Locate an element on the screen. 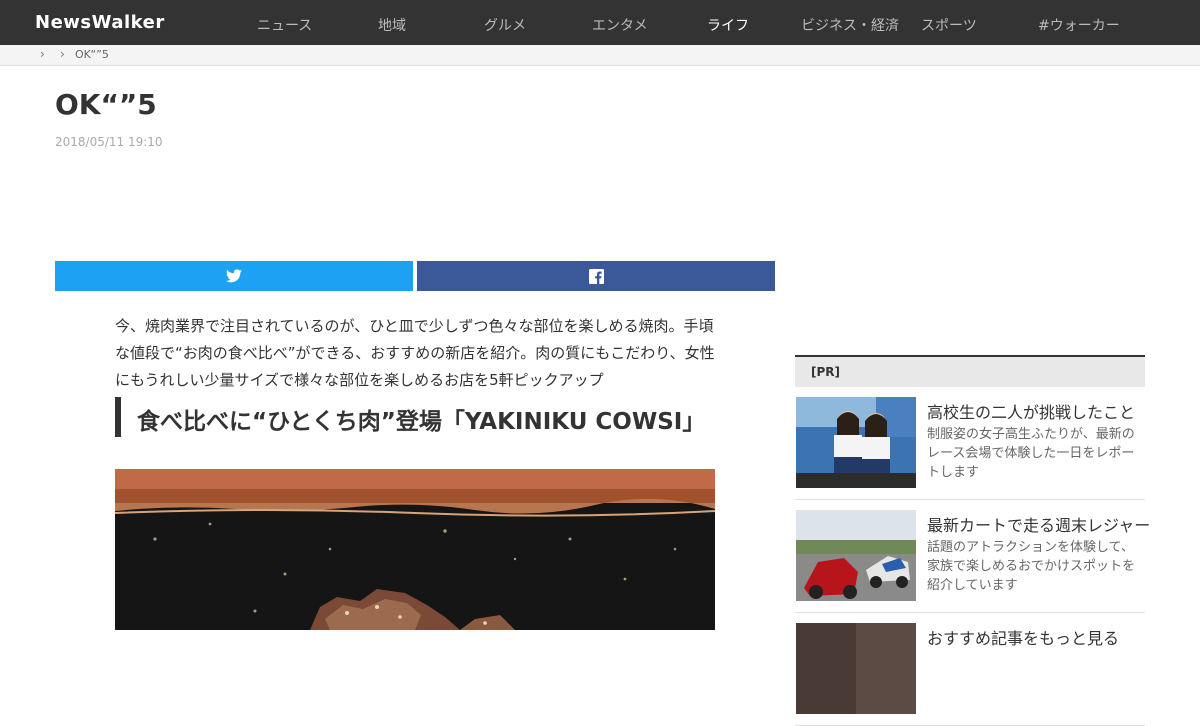  card-desc: 話題のアトラクションを体験して、家族で楽しめるおでかけスポットを紹介しています is located at coordinates (1031, 566).